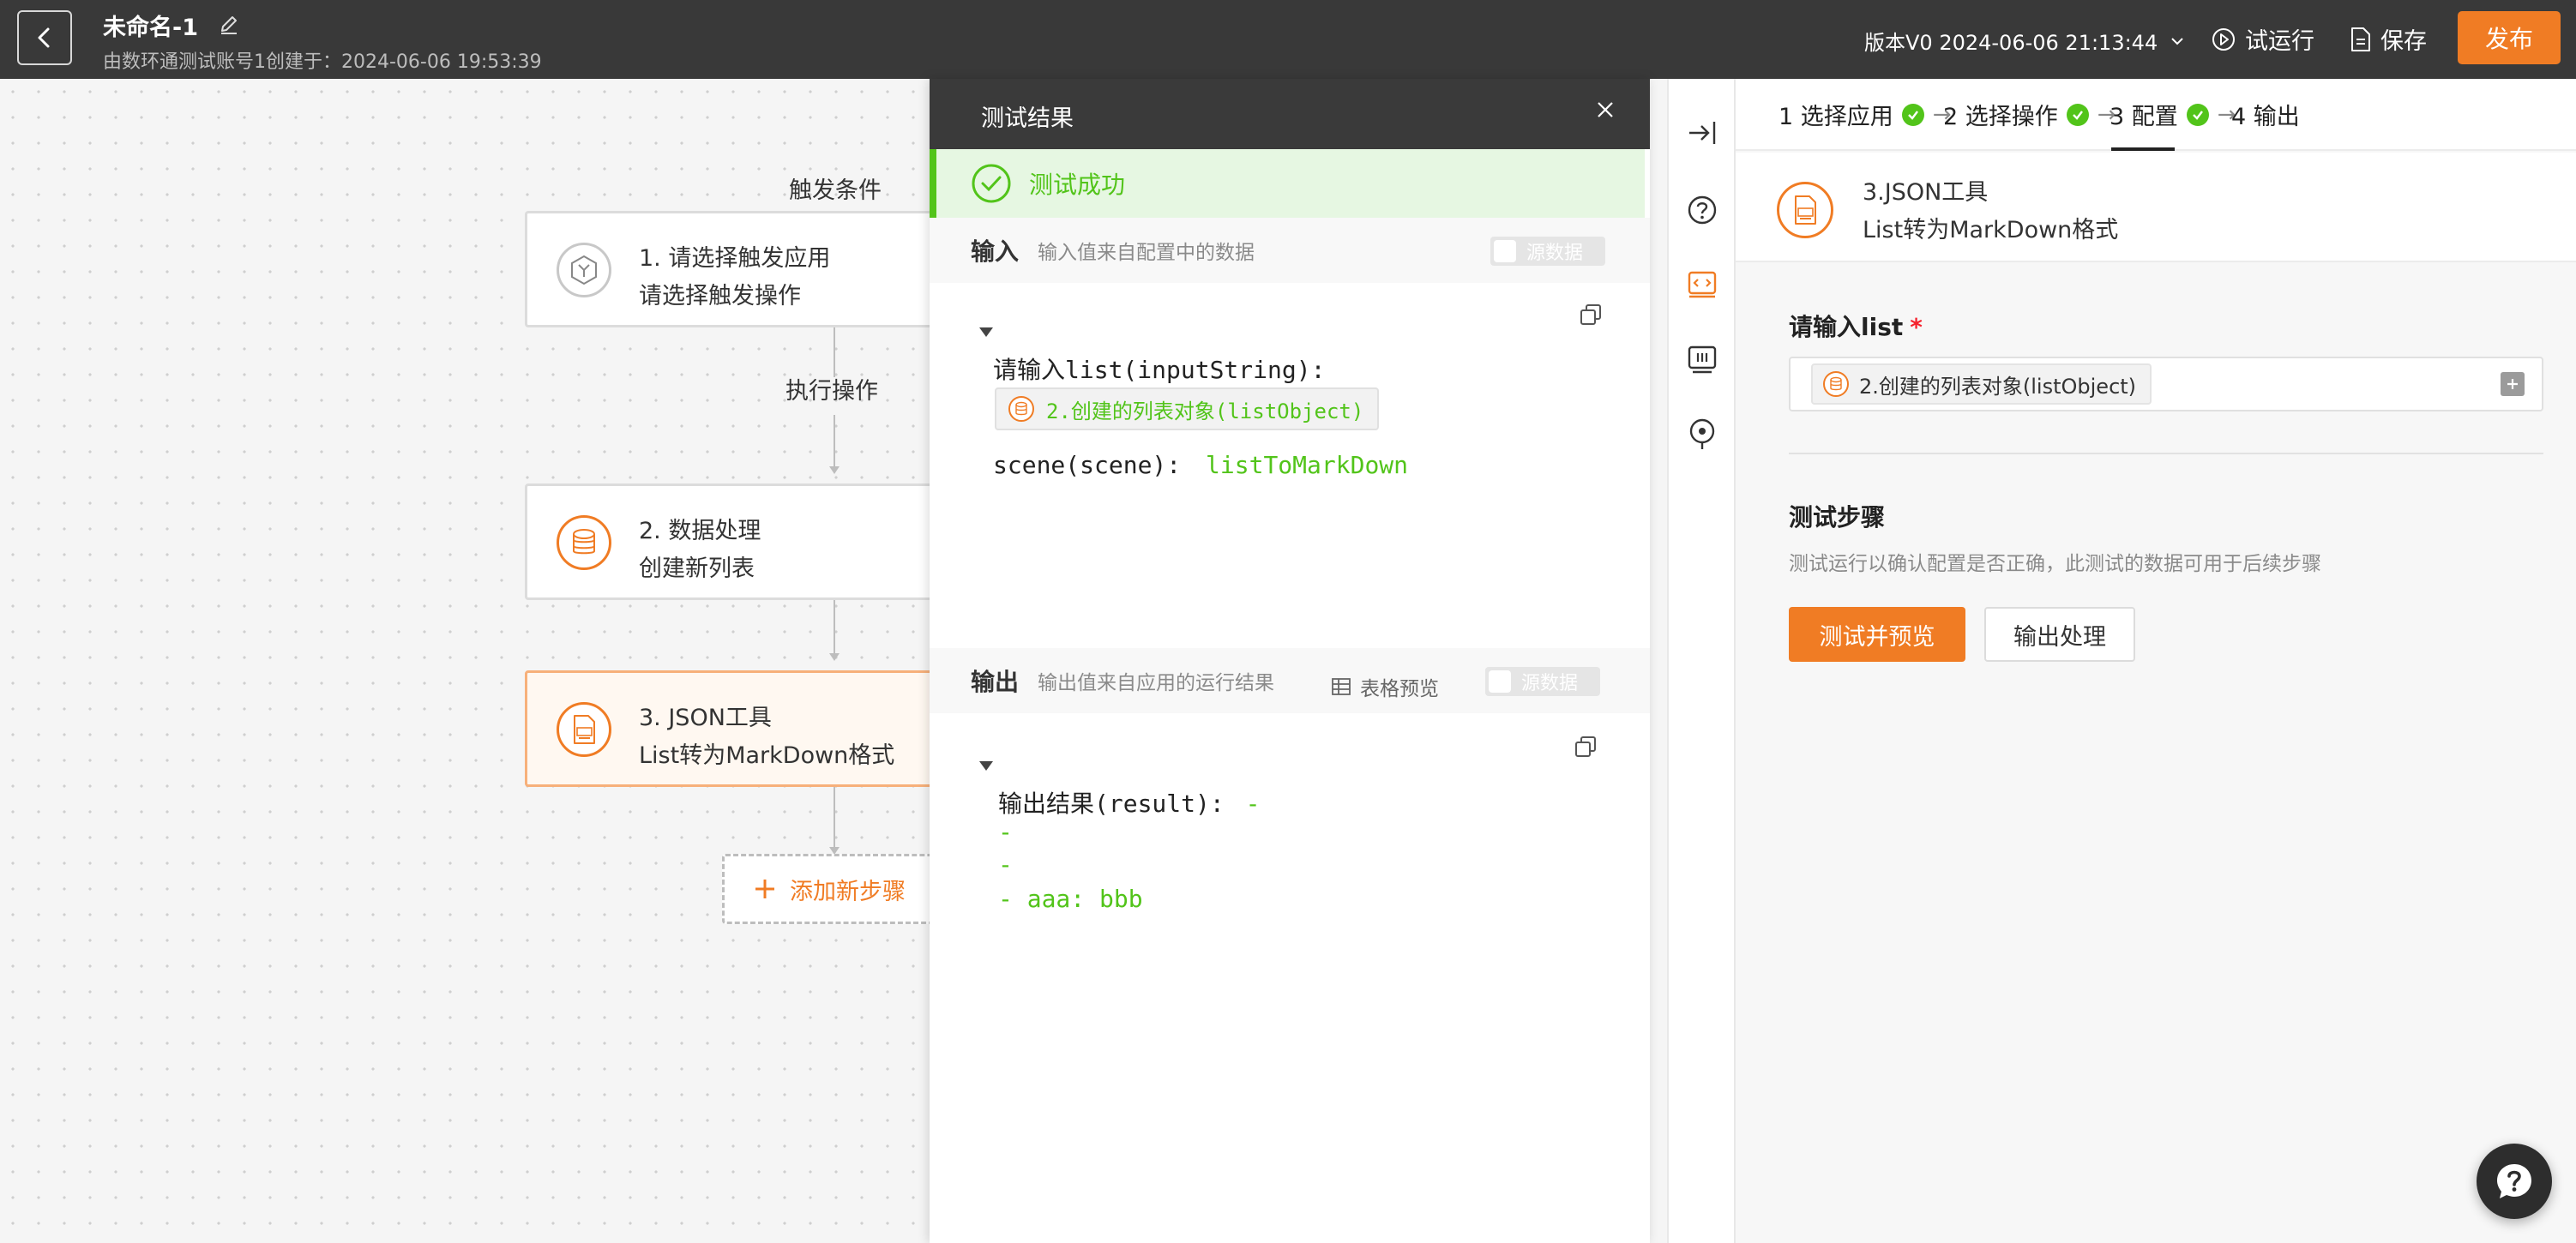 Image resolution: width=2576 pixels, height=1243 pixels. Describe the element at coordinates (1341, 686) in the screenshot. I see `table-icon` at that location.